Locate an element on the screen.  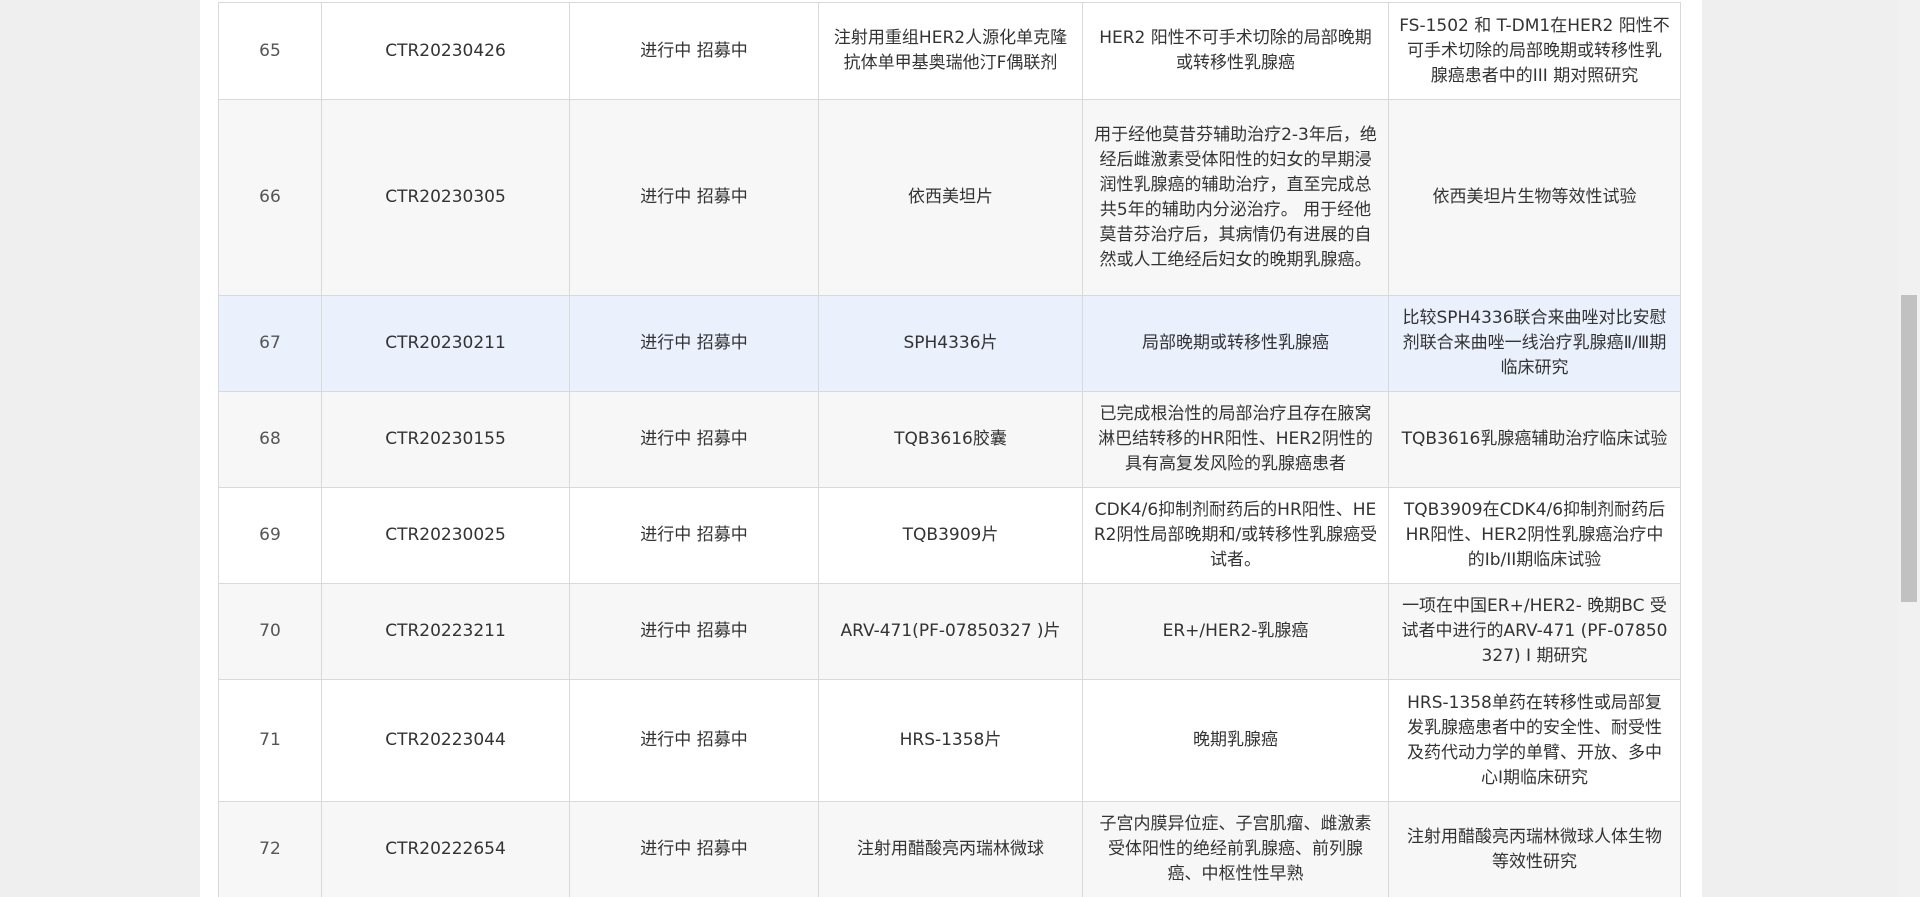
registration-id: CTR20230305 is located at coordinates (445, 197).